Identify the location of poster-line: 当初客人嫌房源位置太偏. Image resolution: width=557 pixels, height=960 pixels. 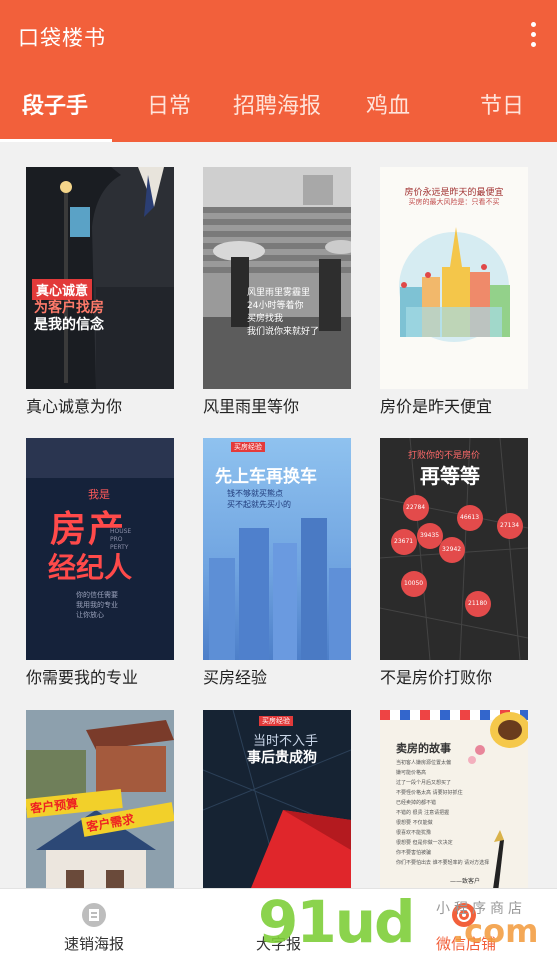
(424, 763).